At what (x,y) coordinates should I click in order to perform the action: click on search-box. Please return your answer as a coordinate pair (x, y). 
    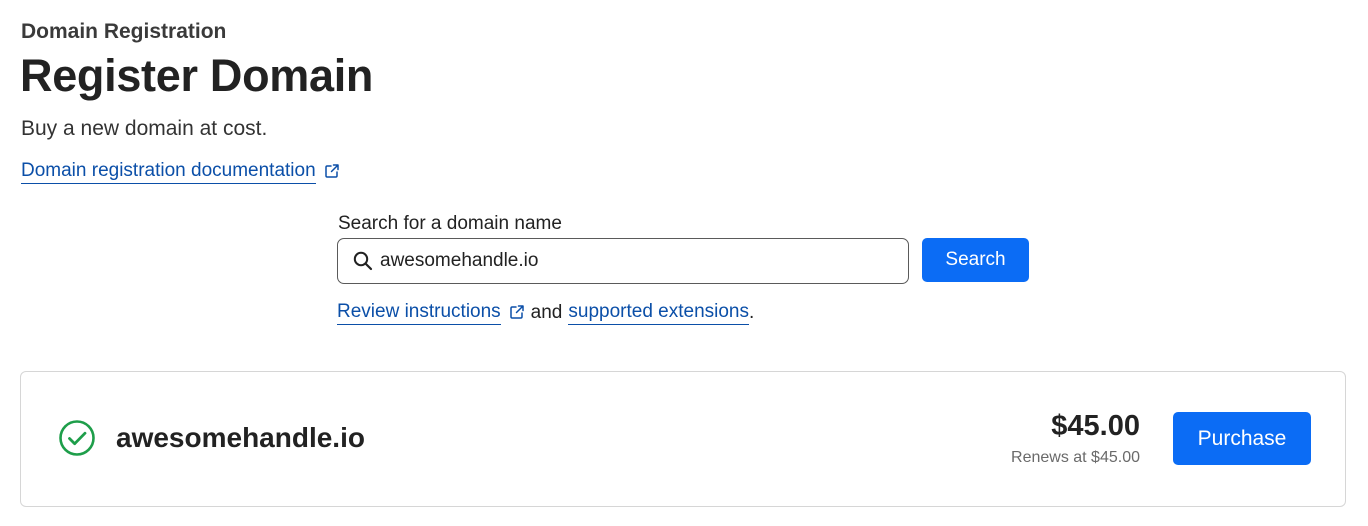
    Looking at the image, I should click on (623, 261).